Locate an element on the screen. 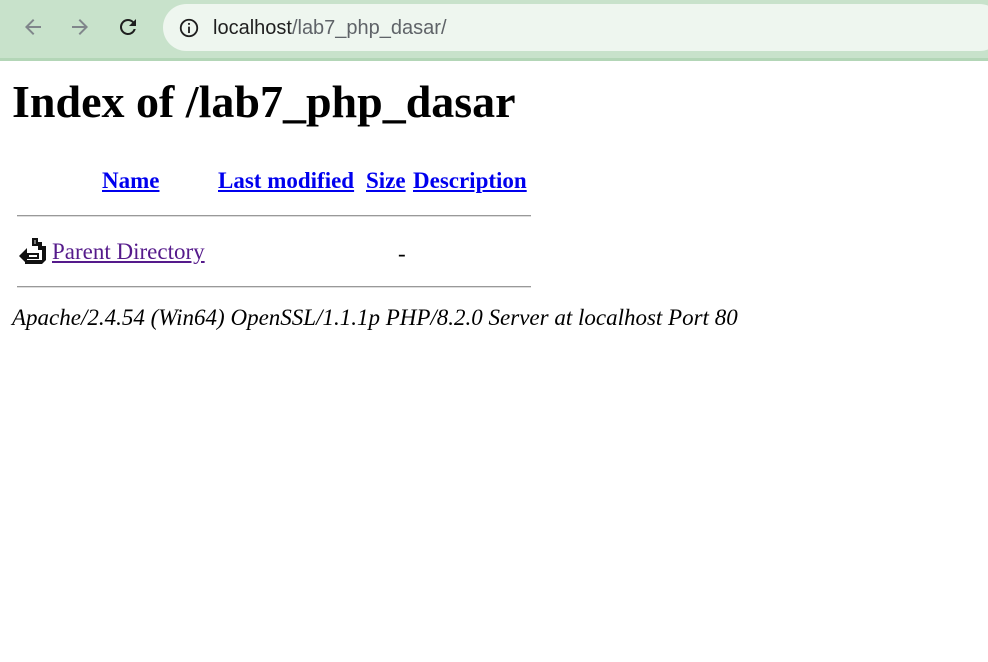  arrow-right-icon is located at coordinates (80, 27).